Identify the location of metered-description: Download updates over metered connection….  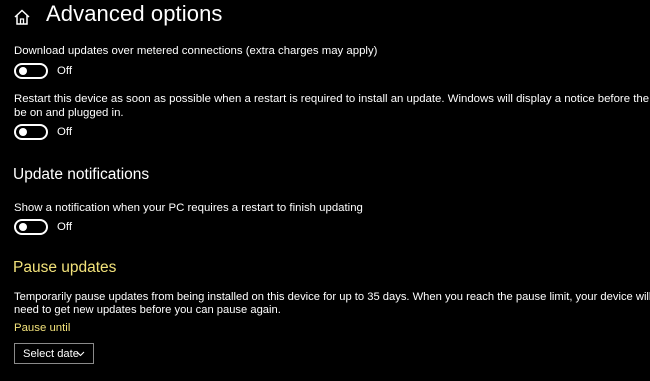
(196, 51).